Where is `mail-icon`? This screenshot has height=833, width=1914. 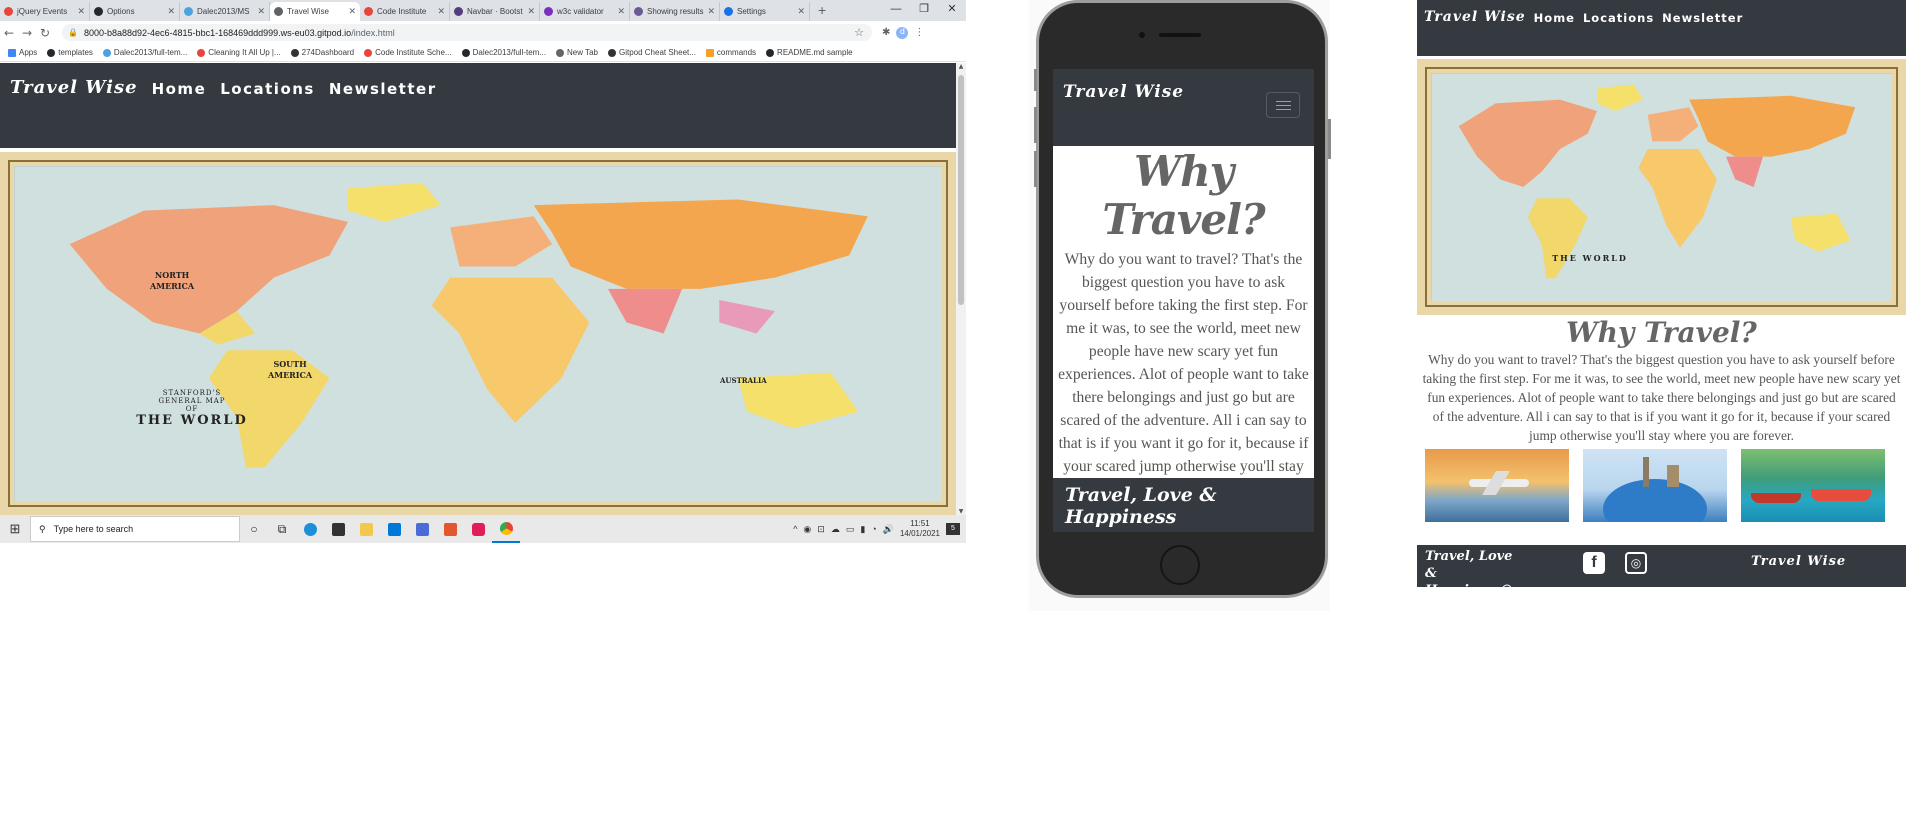 mail-icon is located at coordinates (394, 529).